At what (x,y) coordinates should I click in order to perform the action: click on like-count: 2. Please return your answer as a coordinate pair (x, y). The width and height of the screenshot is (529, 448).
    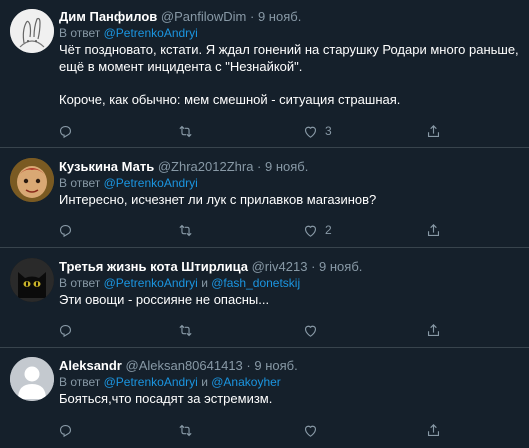
    Looking at the image, I should click on (328, 230).